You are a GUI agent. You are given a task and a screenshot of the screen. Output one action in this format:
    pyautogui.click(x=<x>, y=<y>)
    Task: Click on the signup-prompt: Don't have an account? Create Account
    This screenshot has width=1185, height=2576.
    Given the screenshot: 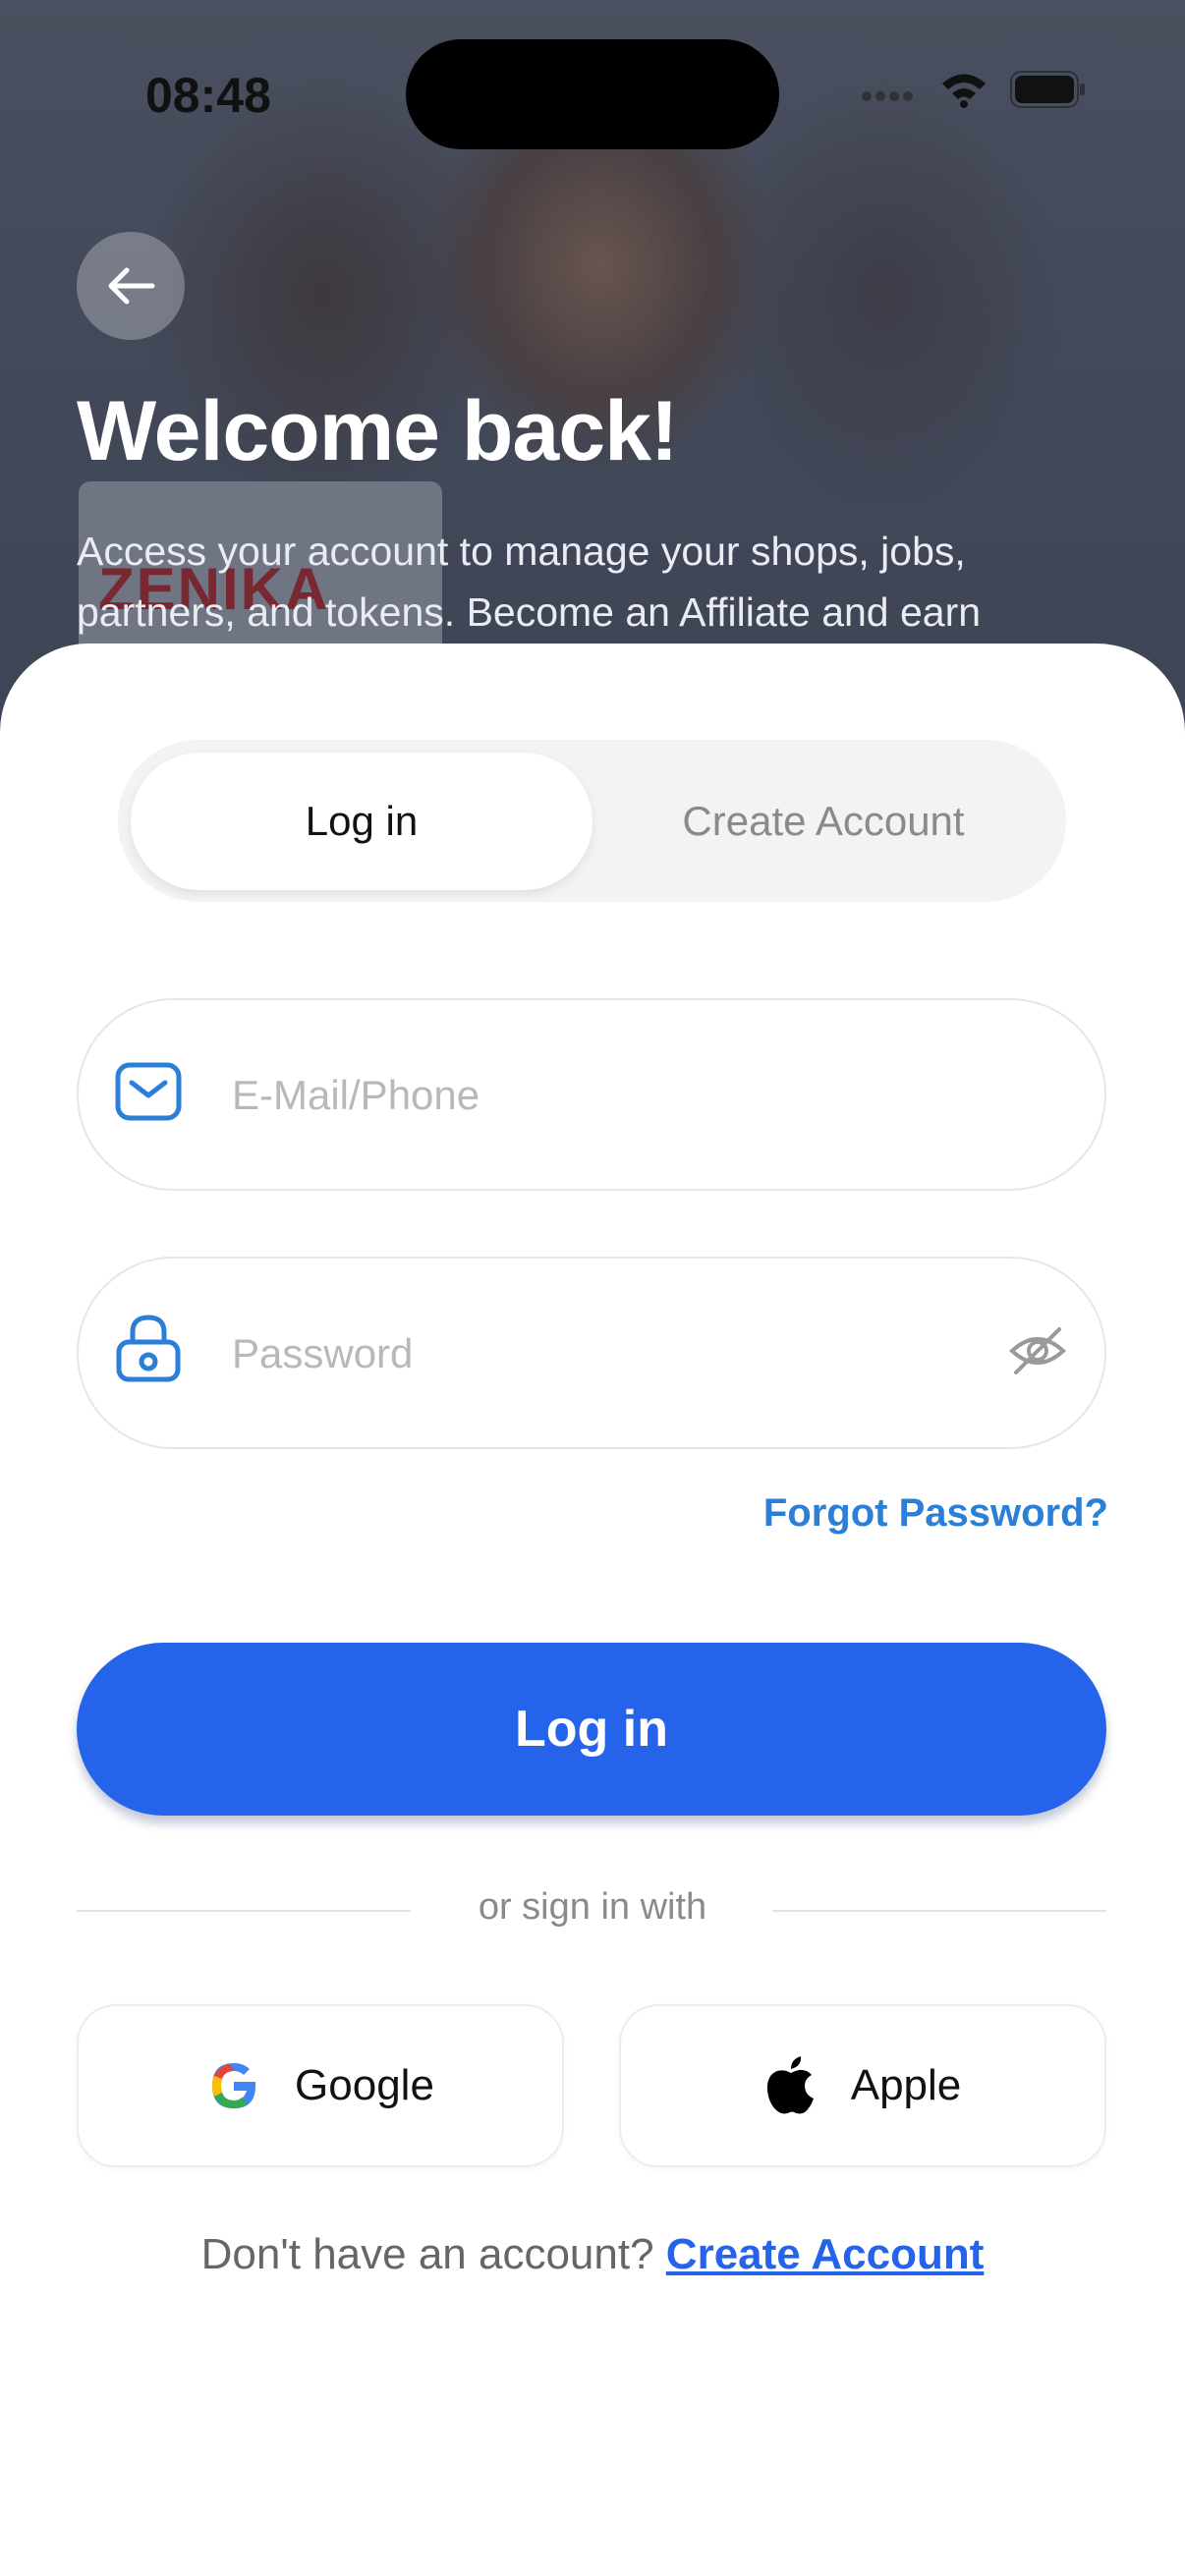 What is the action you would take?
    pyautogui.click(x=592, y=2254)
    